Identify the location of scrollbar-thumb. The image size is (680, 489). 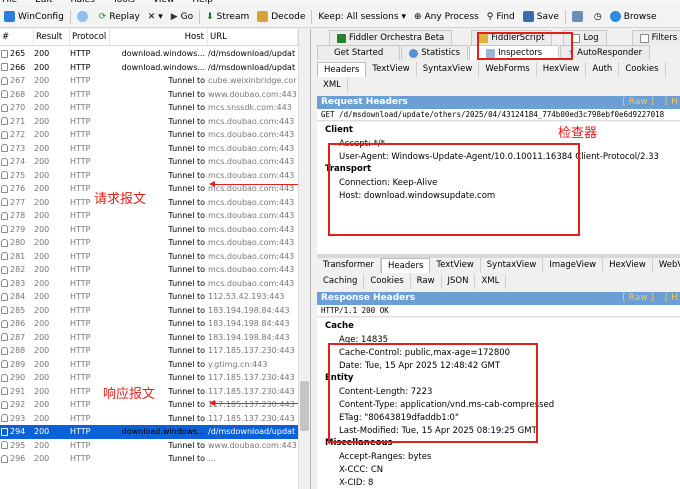
(304, 406).